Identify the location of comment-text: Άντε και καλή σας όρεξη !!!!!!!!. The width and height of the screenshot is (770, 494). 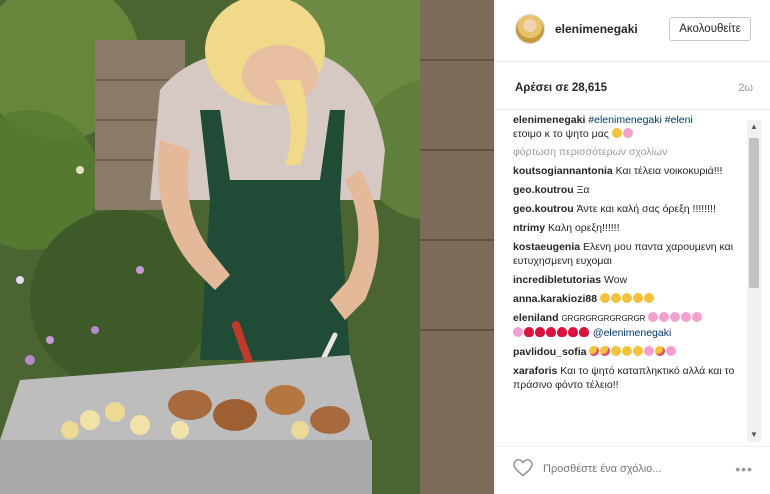
(646, 209).